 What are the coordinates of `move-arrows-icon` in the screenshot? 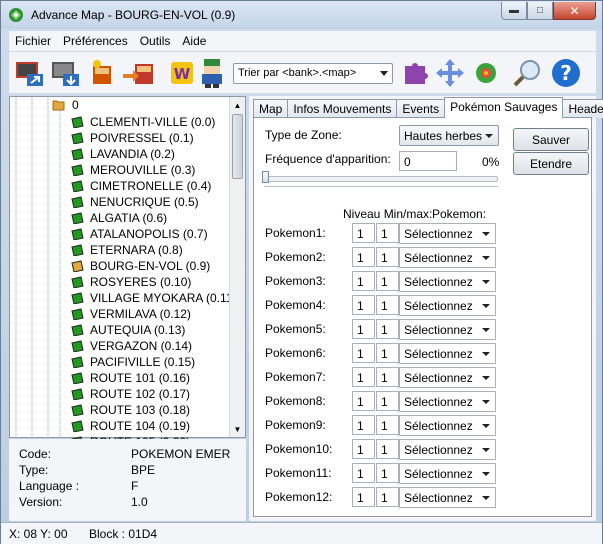 It's located at (450, 73).